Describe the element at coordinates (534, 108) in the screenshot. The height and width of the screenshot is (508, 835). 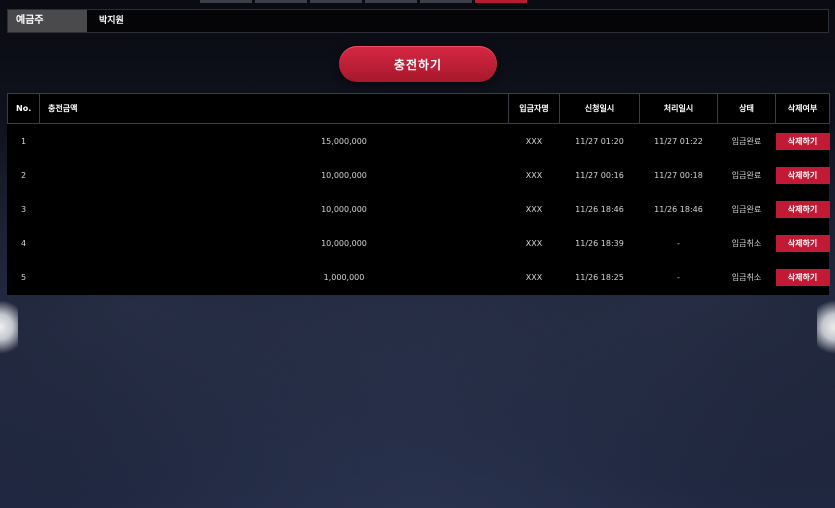
I see `header-depositor-name: 입금자명` at that location.